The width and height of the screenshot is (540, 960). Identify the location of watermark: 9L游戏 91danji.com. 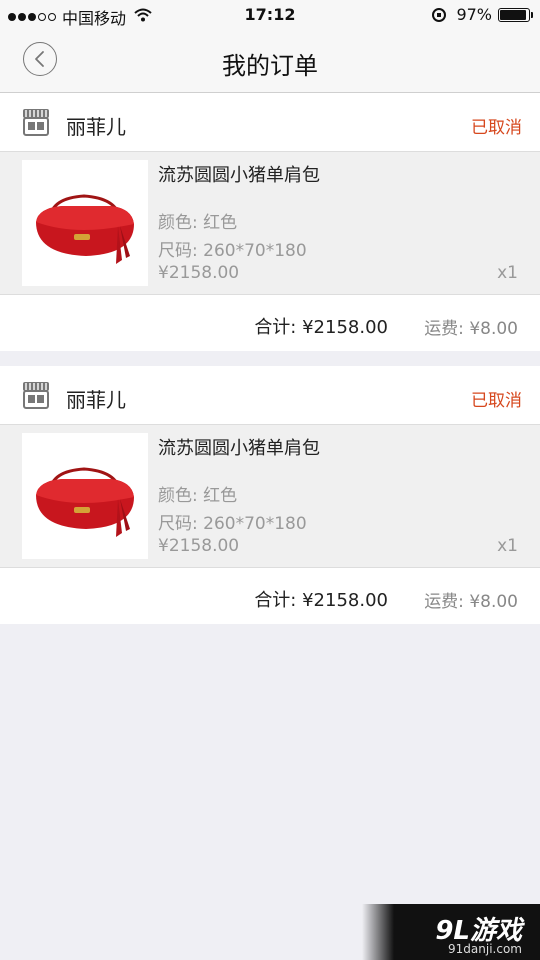
(451, 932).